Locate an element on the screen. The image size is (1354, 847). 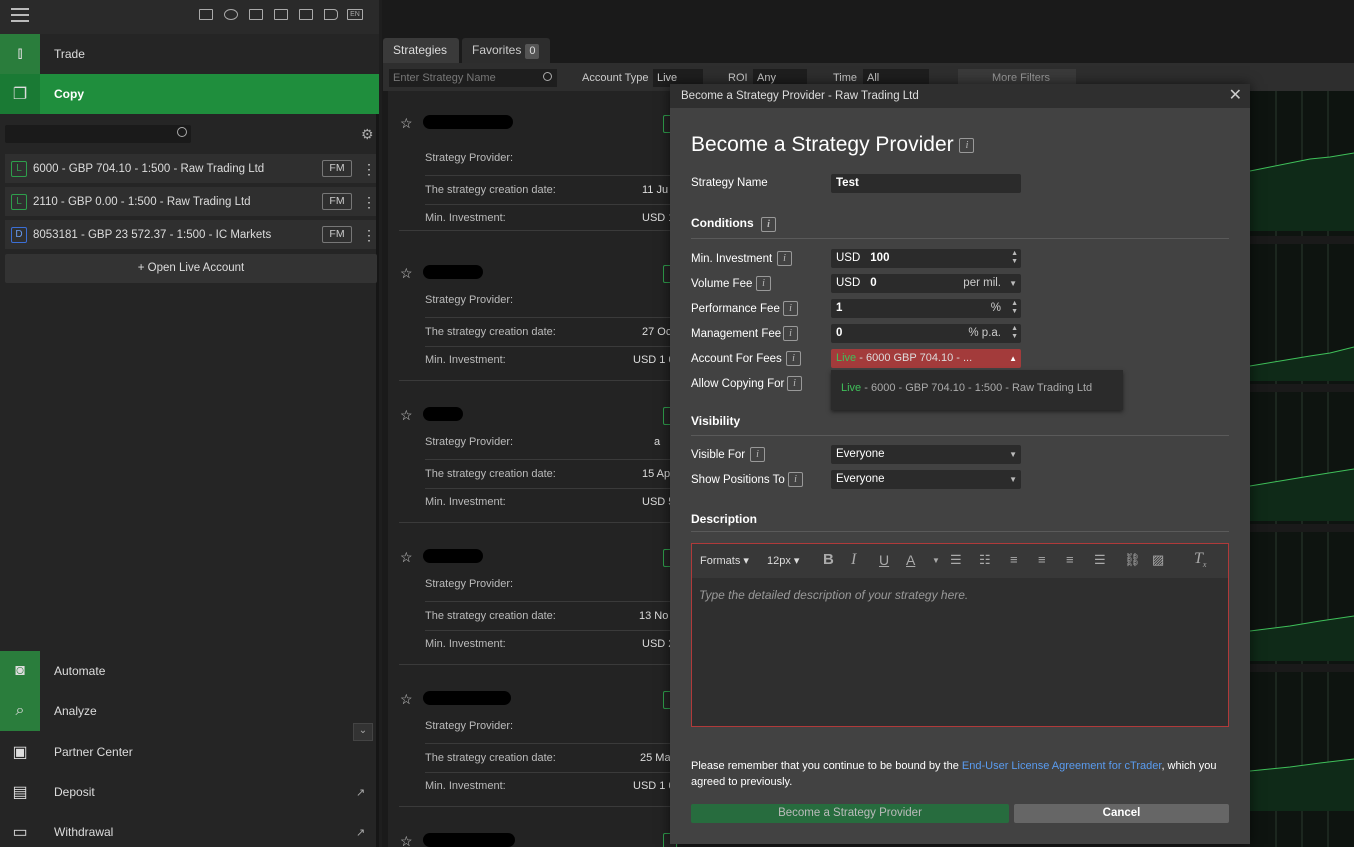
eula-link: End-User License Agreement for cTrader is located at coordinates (1062, 766).